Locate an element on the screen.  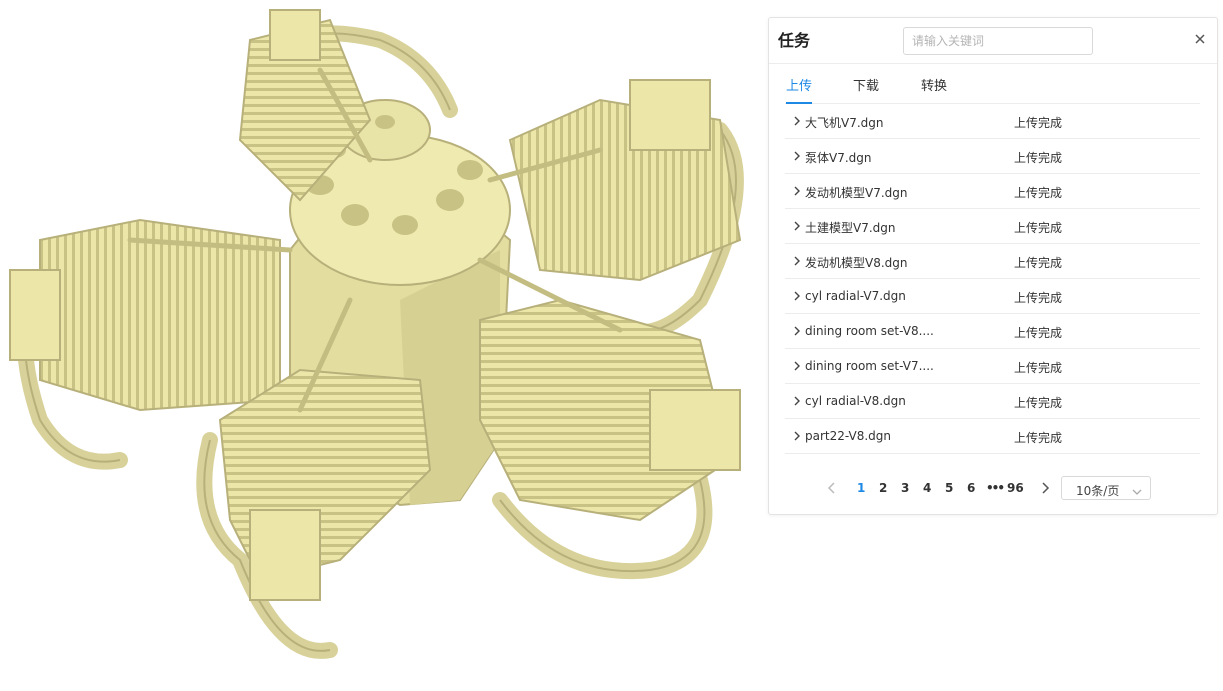
task-file-name: part22-V8.dgn is located at coordinates (848, 436).